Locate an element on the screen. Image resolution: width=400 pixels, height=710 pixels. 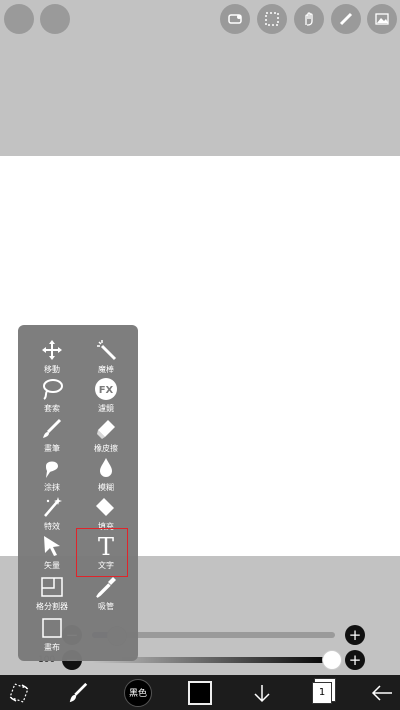
tool-label: 畫布 is located at coordinates (52, 647).